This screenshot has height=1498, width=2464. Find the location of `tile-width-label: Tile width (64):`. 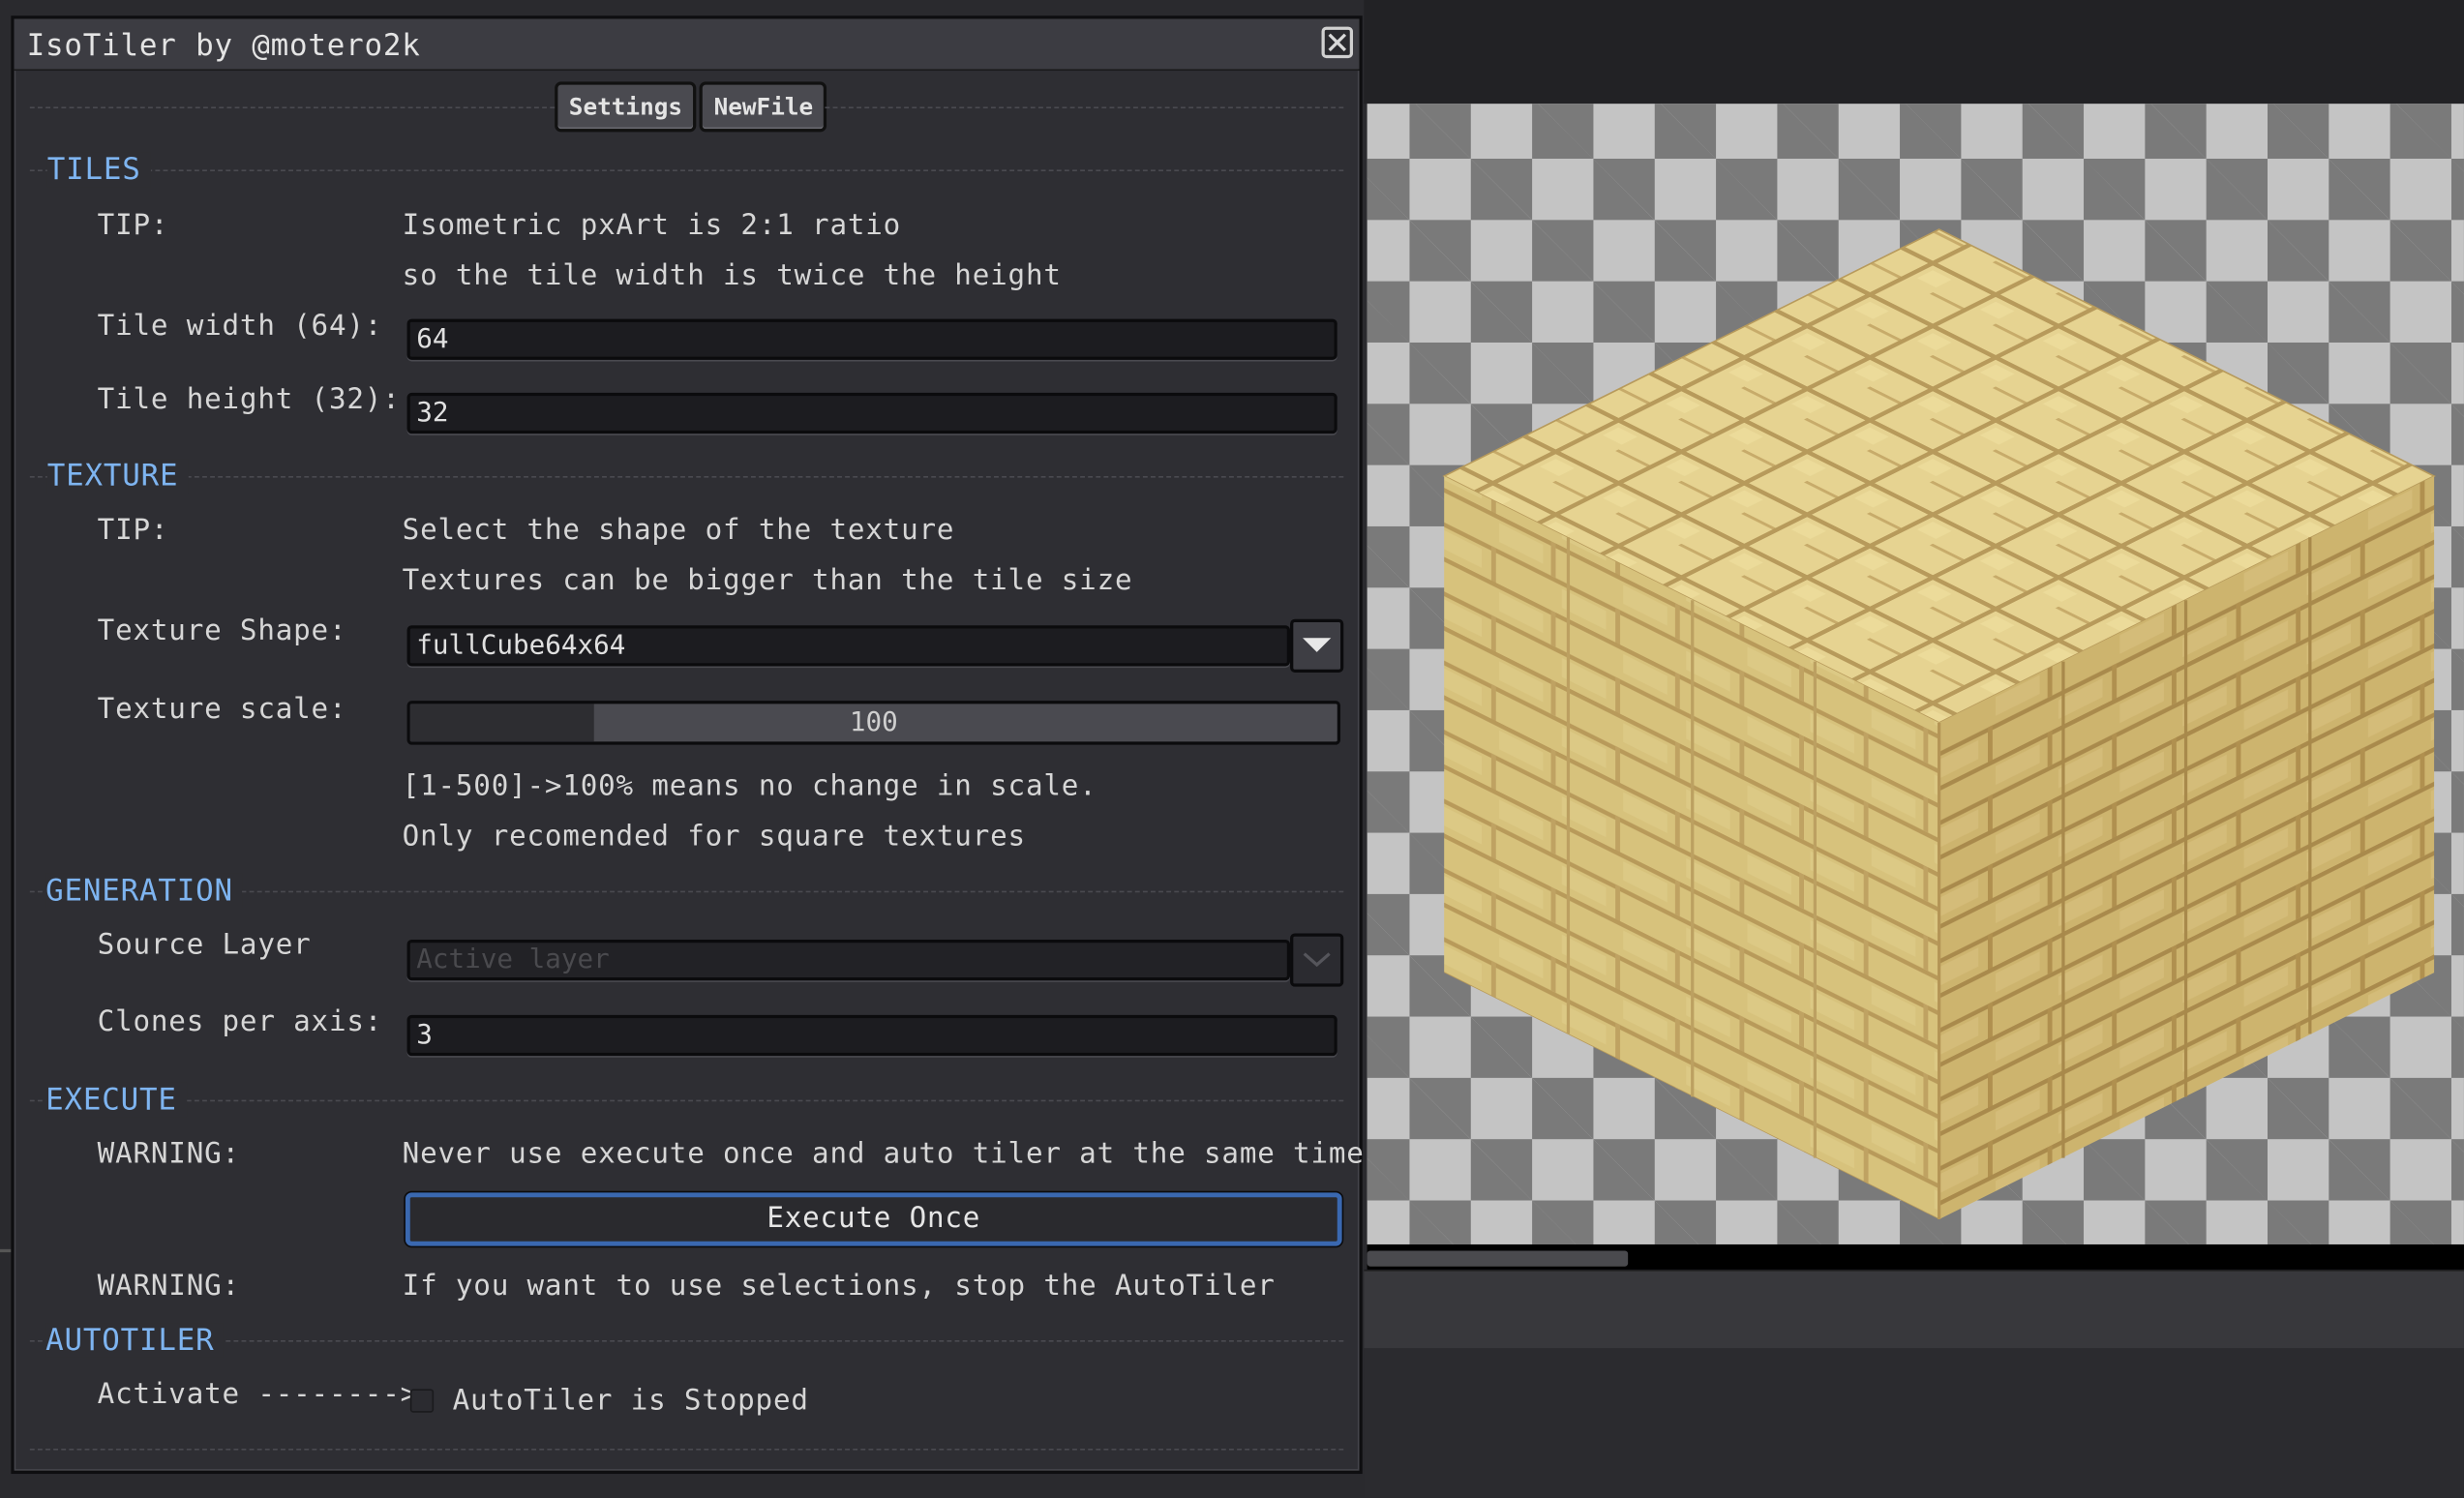

tile-width-label: Tile width (64): is located at coordinates (240, 326).